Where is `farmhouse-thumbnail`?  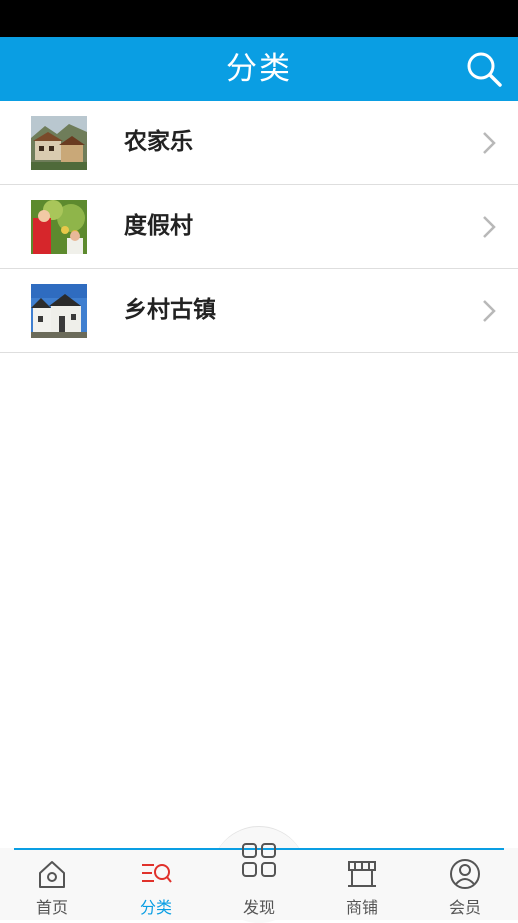 farmhouse-thumbnail is located at coordinates (59, 143).